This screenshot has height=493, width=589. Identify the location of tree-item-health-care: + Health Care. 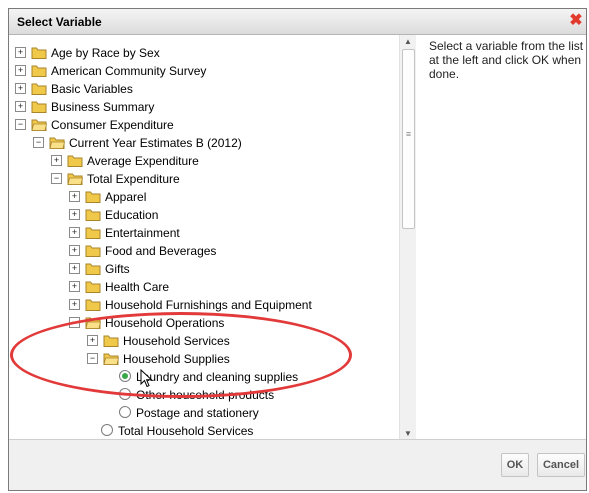
(119, 286).